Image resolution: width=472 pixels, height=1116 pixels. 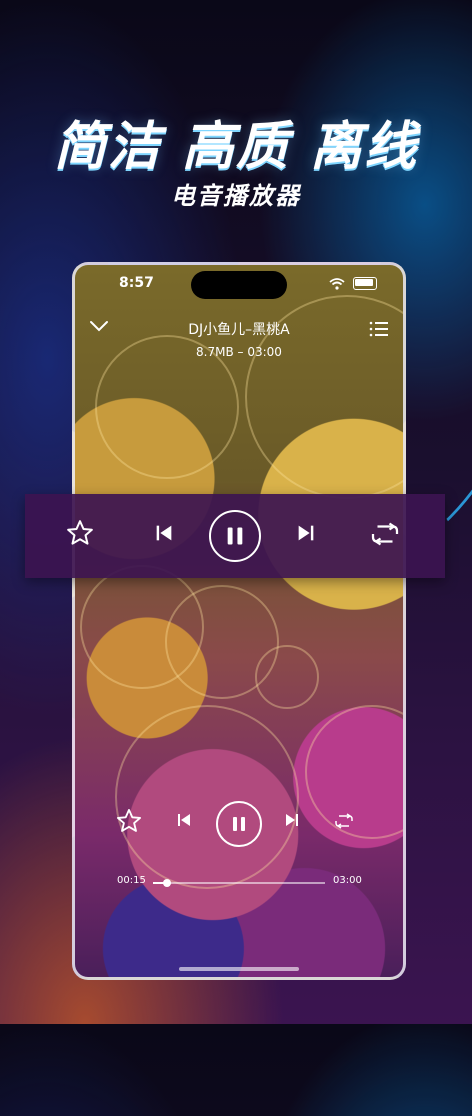 I want to click on previous-button, so click(x=164, y=533).